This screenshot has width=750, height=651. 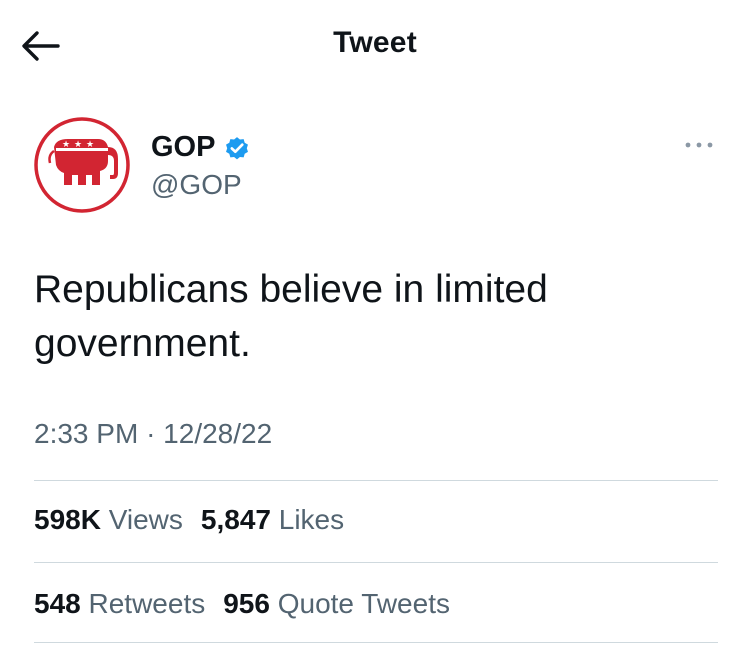 I want to click on quote-tweets-count: 956, so click(x=246, y=603).